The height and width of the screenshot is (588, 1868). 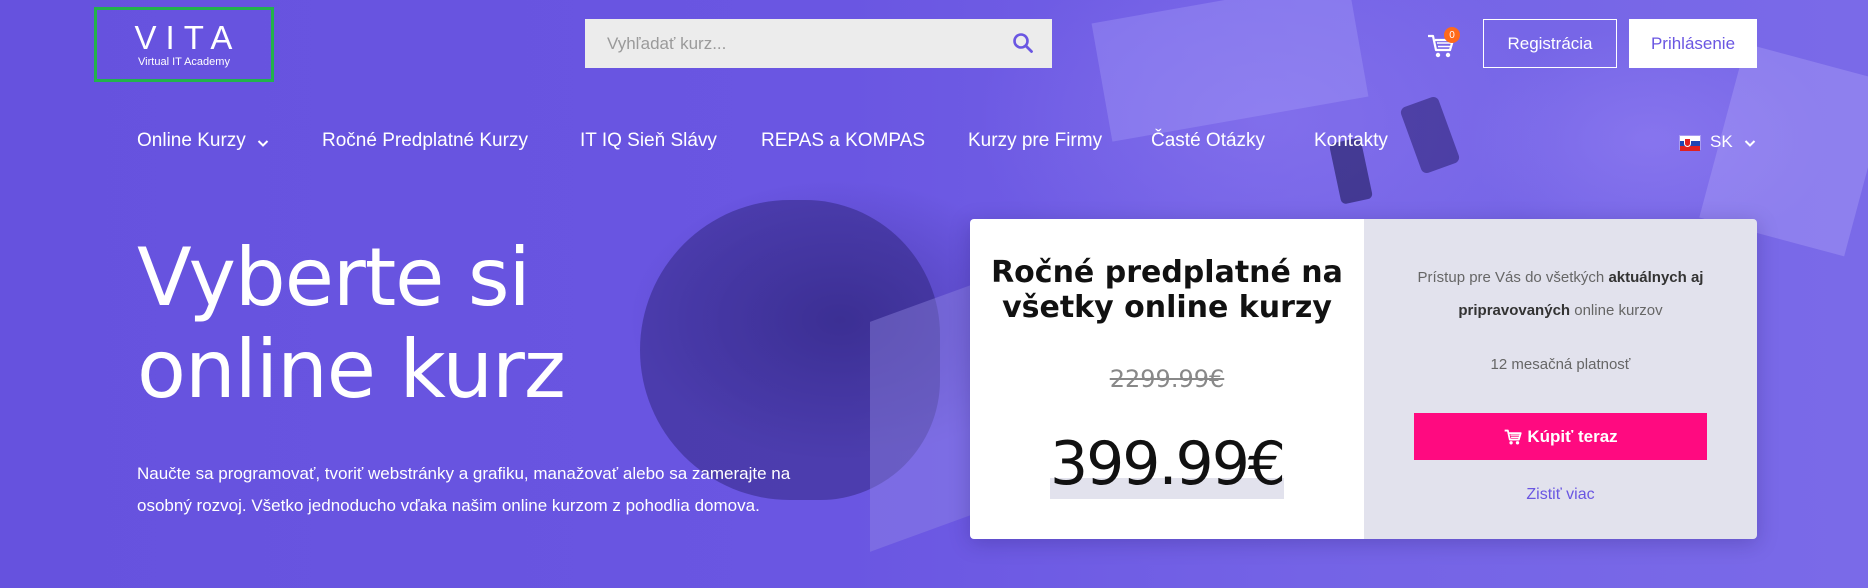 What do you see at coordinates (1208, 141) in the screenshot?
I see `nav-item-caste-otazky: Časté Otázky` at bounding box center [1208, 141].